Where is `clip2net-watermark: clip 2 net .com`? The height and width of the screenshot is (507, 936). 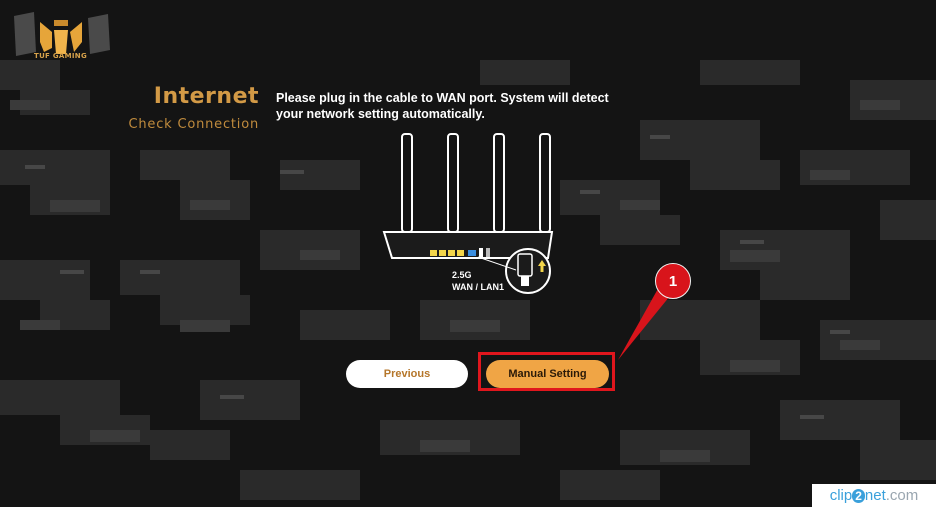
clip2net-watermark: clip 2 net .com is located at coordinates (874, 495).